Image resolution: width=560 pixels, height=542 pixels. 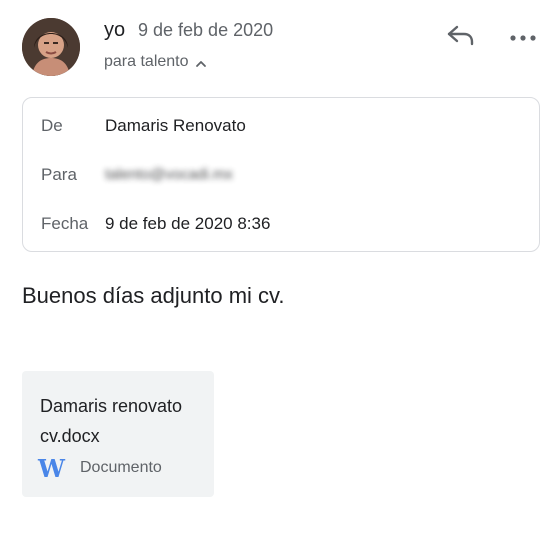 I want to click on message-body: Buenos días adjunto mi cv., so click(x=153, y=295).